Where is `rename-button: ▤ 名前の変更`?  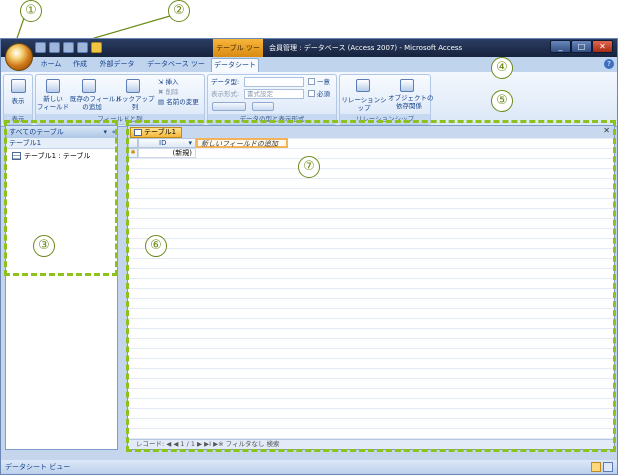 rename-button: ▤ 名前の変更 is located at coordinates (178, 102).